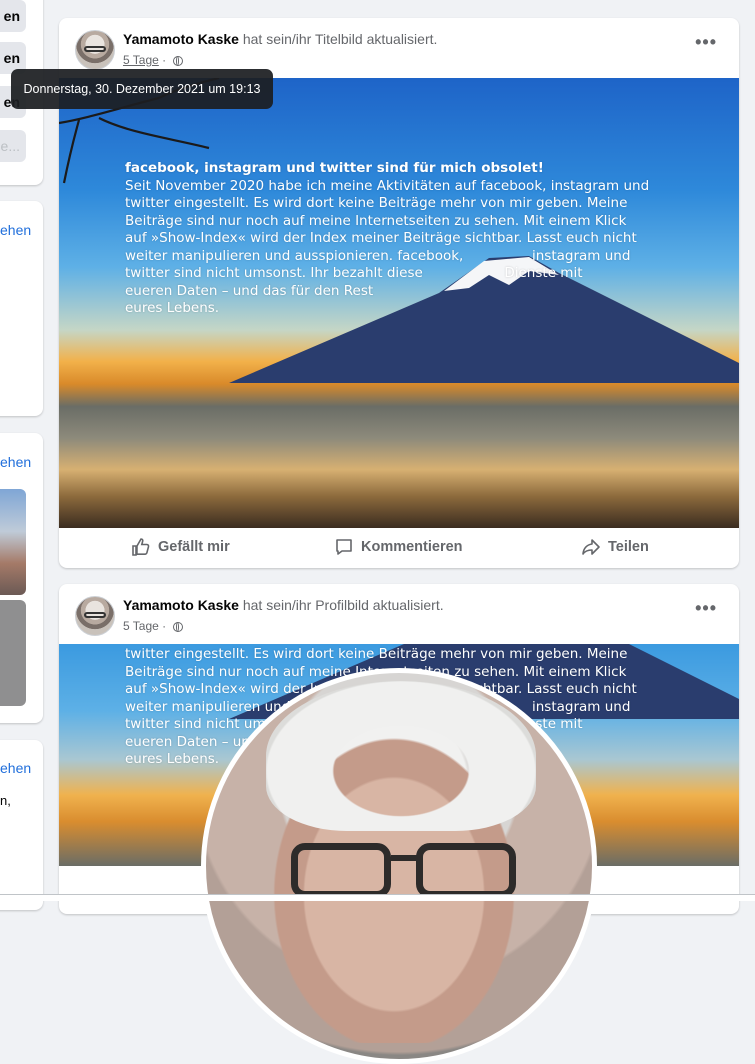  Describe the element at coordinates (628, 547) in the screenshot. I see `share-label: Teilen` at that location.